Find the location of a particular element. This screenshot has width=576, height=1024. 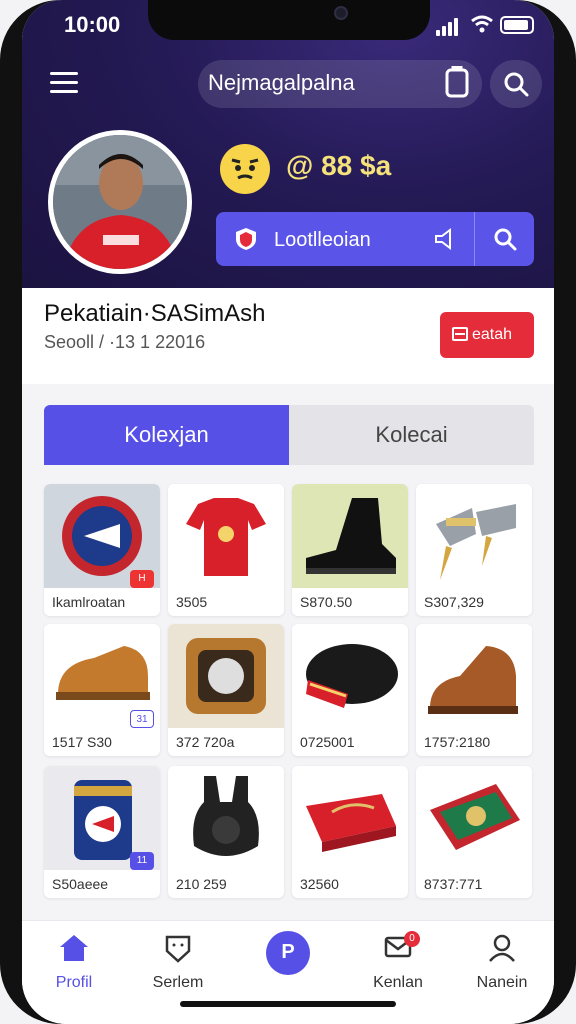

item-label: Ikamlroatan is located at coordinates (89, 602).